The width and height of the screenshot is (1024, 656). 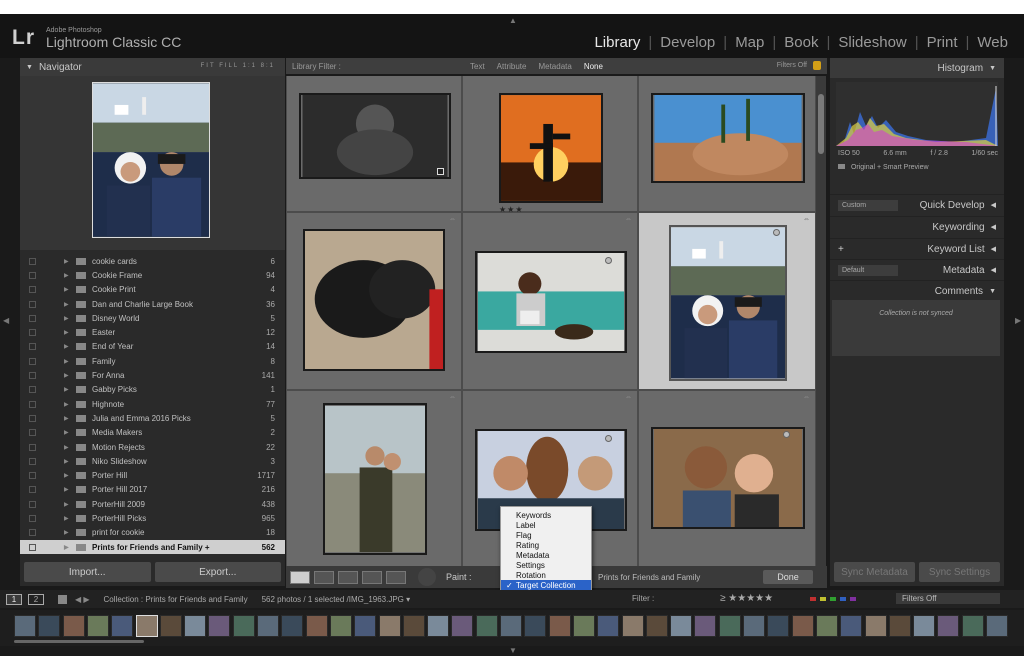 What do you see at coordinates (546, 515) in the screenshot?
I see `dropdown-item: Keywords` at bounding box center [546, 515].